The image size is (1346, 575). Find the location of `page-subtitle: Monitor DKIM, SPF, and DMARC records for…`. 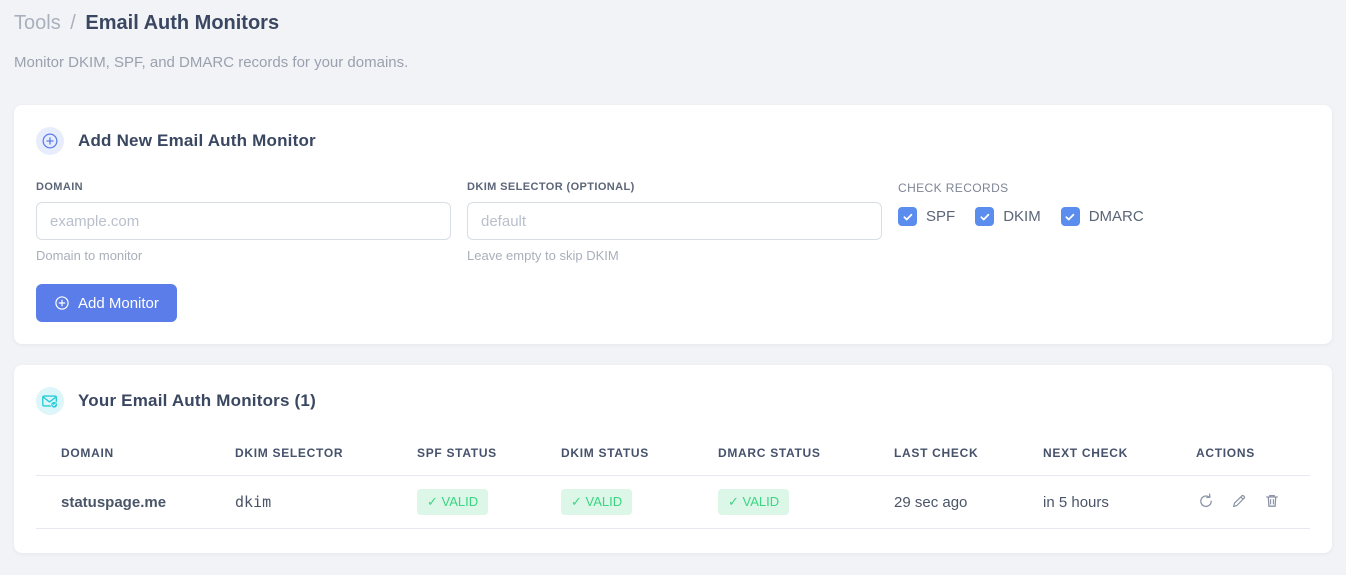

page-subtitle: Monitor DKIM, SPF, and DMARC records for… is located at coordinates (211, 62).